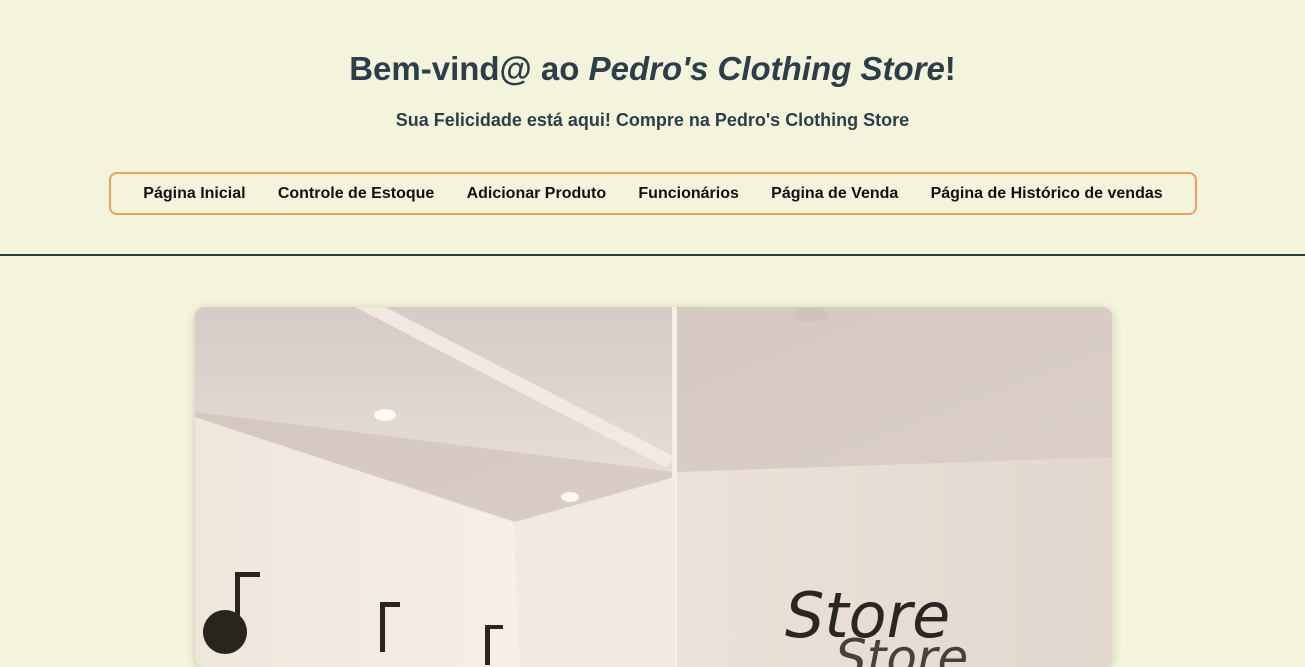 Image resolution: width=1305 pixels, height=667 pixels. What do you see at coordinates (1047, 194) in the screenshot?
I see `nav-item-historico-vendas: Página de Histórico de vendas` at bounding box center [1047, 194].